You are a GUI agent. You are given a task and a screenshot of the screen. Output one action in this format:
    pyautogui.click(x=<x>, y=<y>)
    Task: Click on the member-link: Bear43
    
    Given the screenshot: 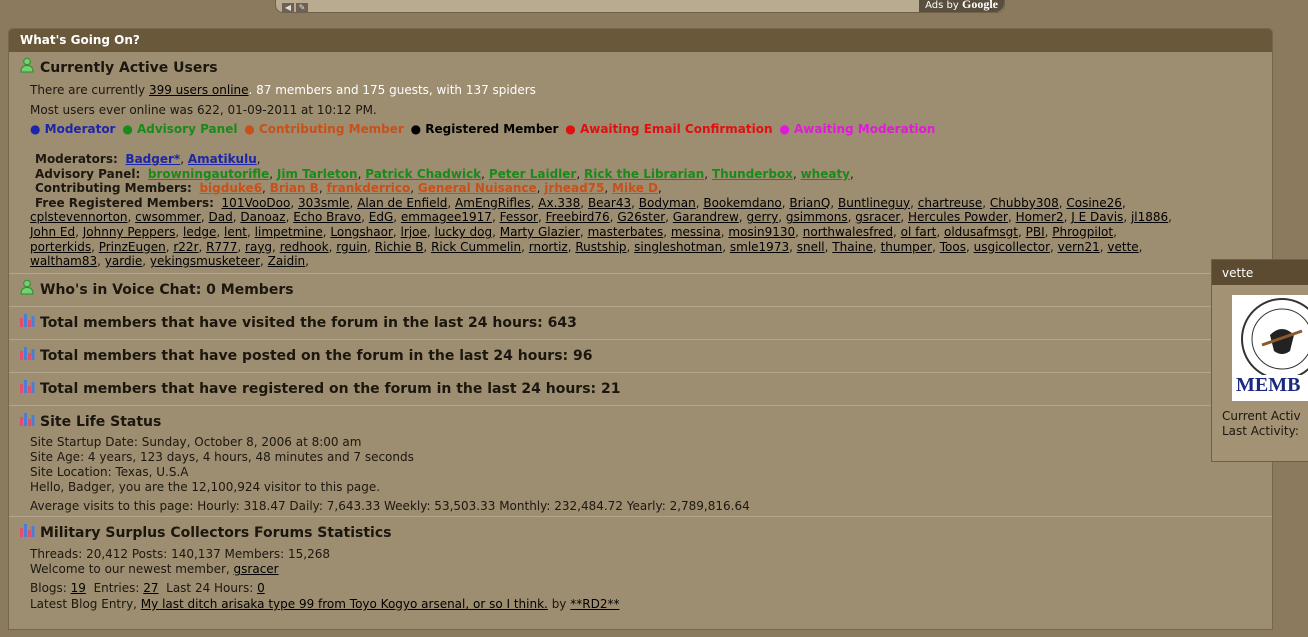 What is the action you would take?
    pyautogui.click(x=609, y=203)
    